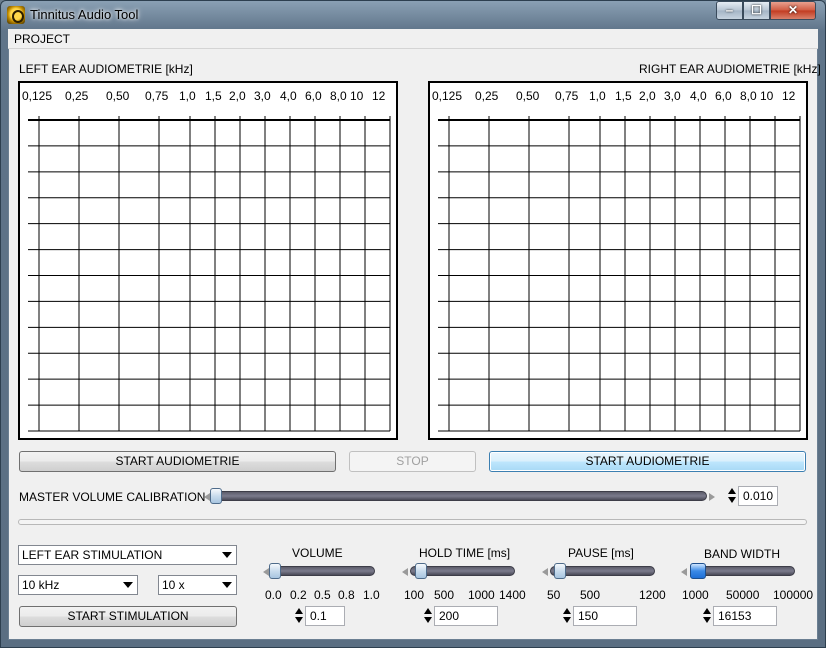 This screenshot has width=826, height=648. Describe the element at coordinates (707, 616) in the screenshot. I see `band-width-spinner` at that location.